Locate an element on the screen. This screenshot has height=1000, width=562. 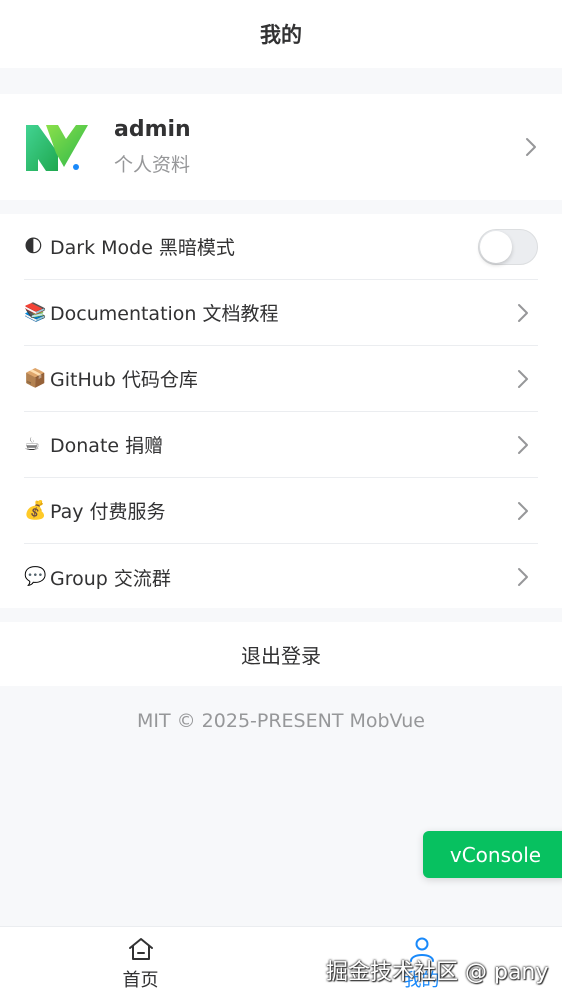
profile-card: admin 个人资料 is located at coordinates (281, 147).